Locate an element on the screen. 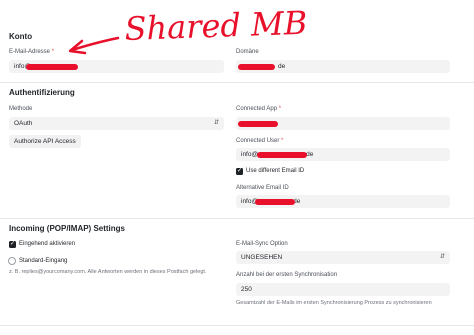 The width and height of the screenshot is (474, 335). handwritten-text: Shared MB is located at coordinates (216, 26).